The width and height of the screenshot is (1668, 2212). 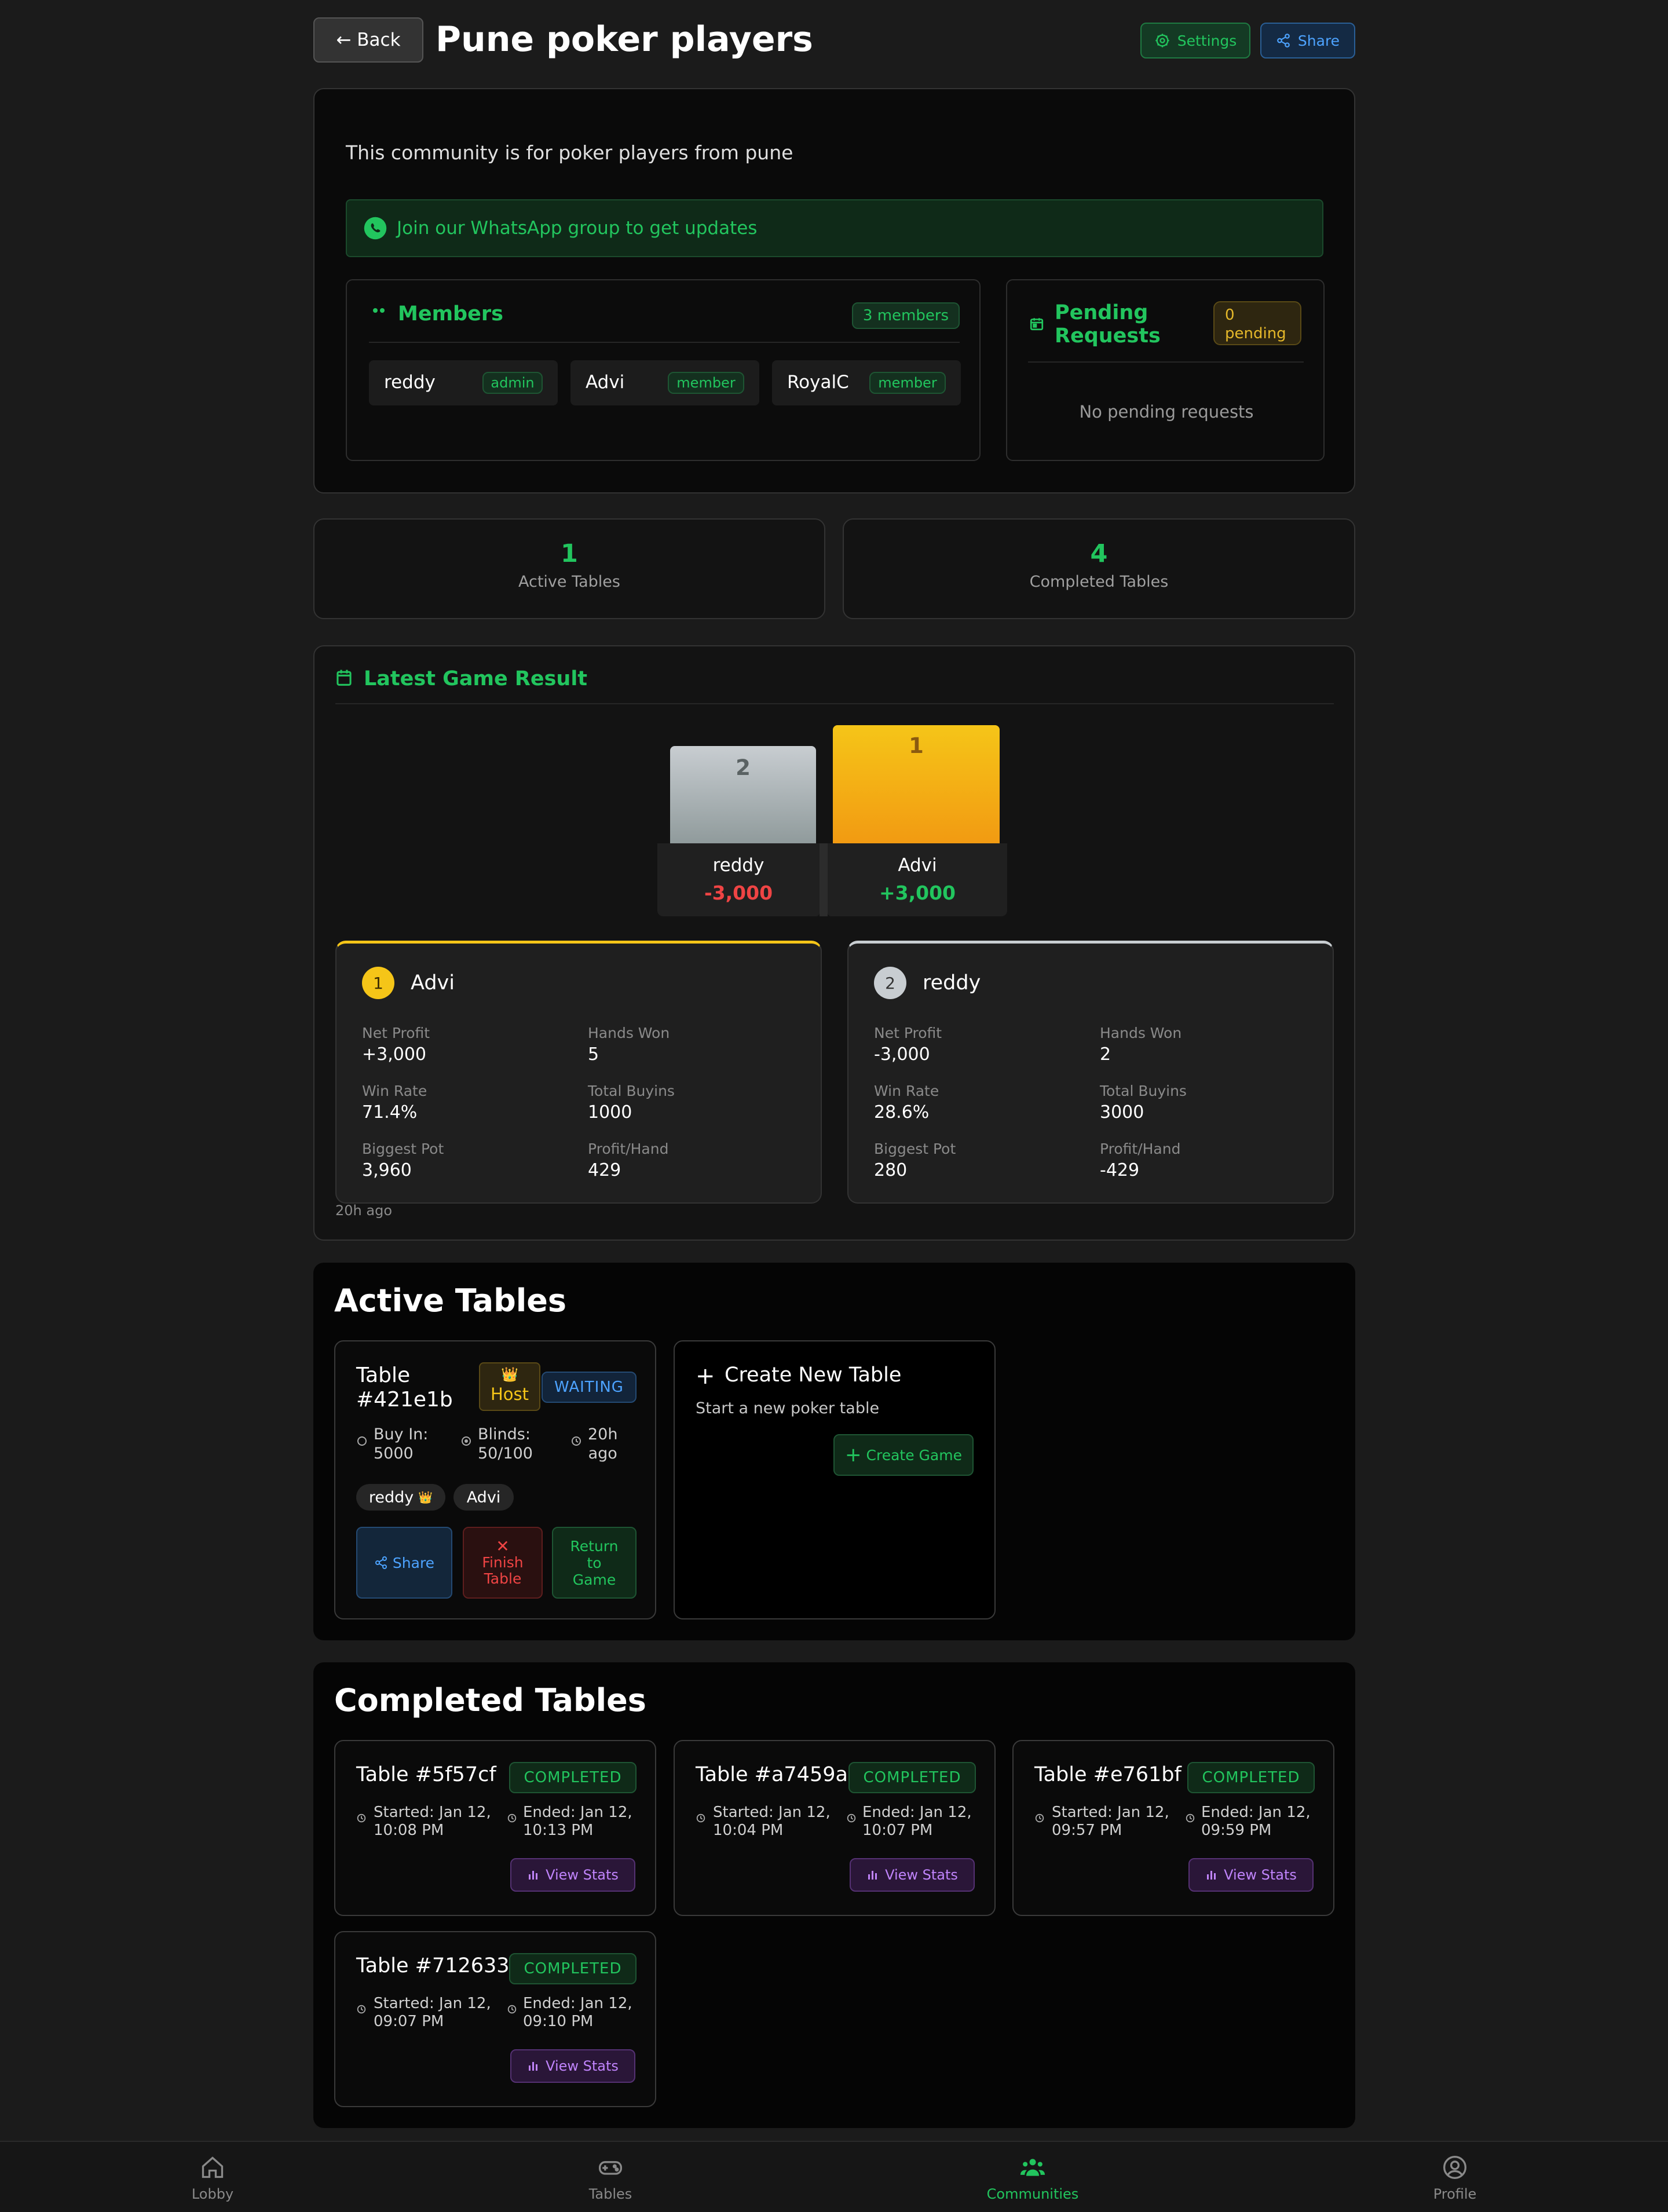 What do you see at coordinates (606, 382) in the screenshot?
I see `member-name: Advi` at bounding box center [606, 382].